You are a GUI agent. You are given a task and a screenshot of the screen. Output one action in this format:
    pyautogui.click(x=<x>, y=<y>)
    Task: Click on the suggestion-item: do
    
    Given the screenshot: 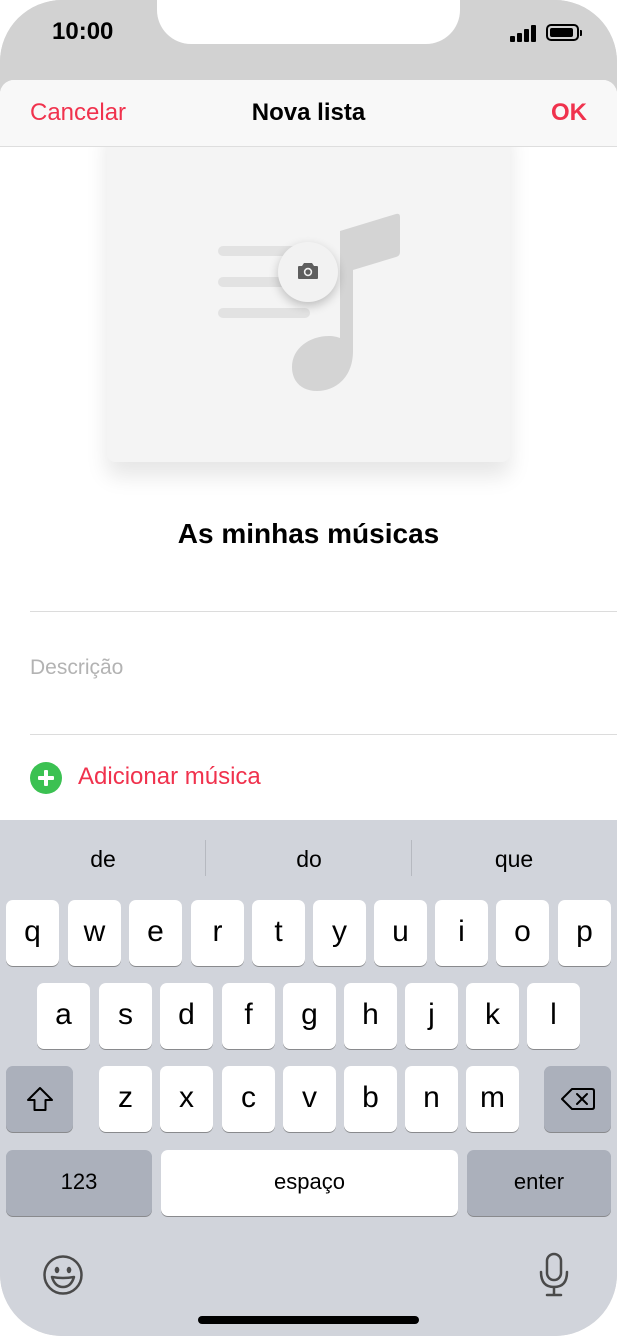 What is the action you would take?
    pyautogui.click(x=309, y=859)
    